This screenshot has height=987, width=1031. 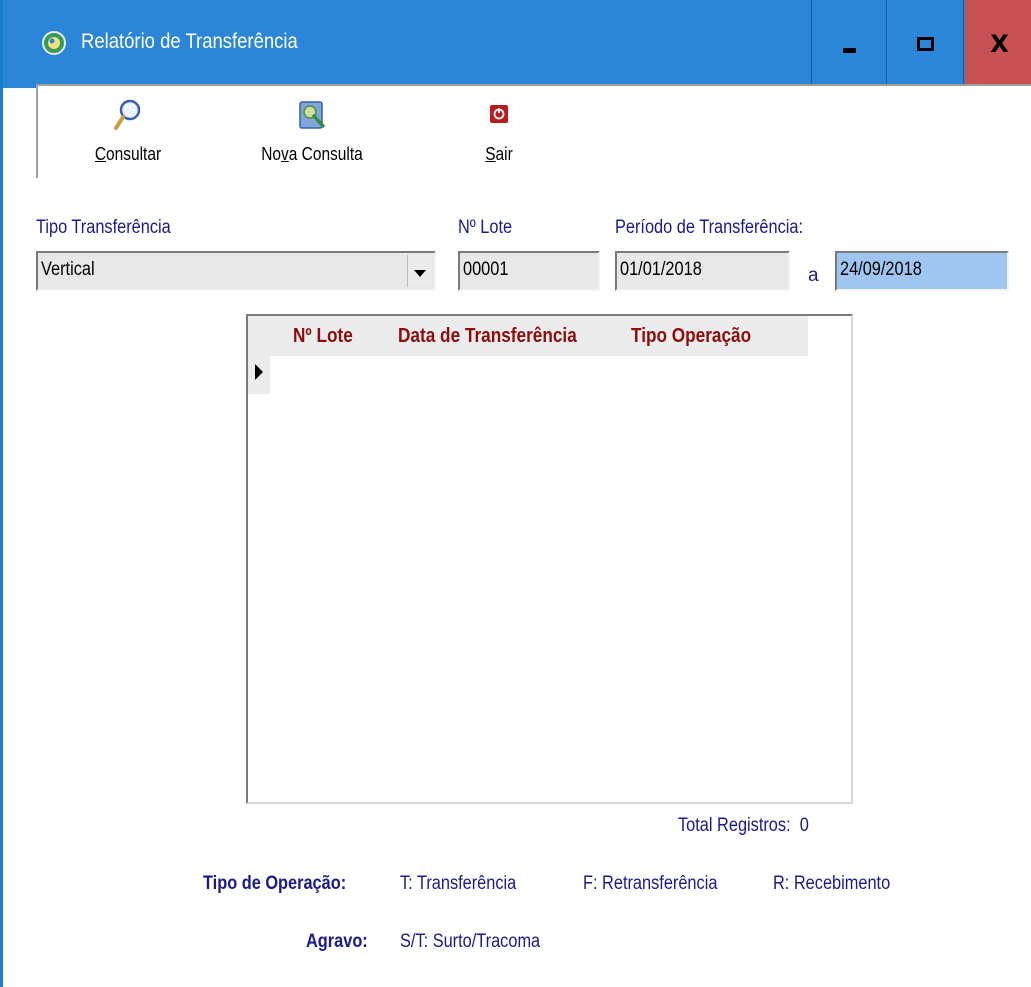 What do you see at coordinates (312, 115) in the screenshot?
I see `new-query-icon` at bounding box center [312, 115].